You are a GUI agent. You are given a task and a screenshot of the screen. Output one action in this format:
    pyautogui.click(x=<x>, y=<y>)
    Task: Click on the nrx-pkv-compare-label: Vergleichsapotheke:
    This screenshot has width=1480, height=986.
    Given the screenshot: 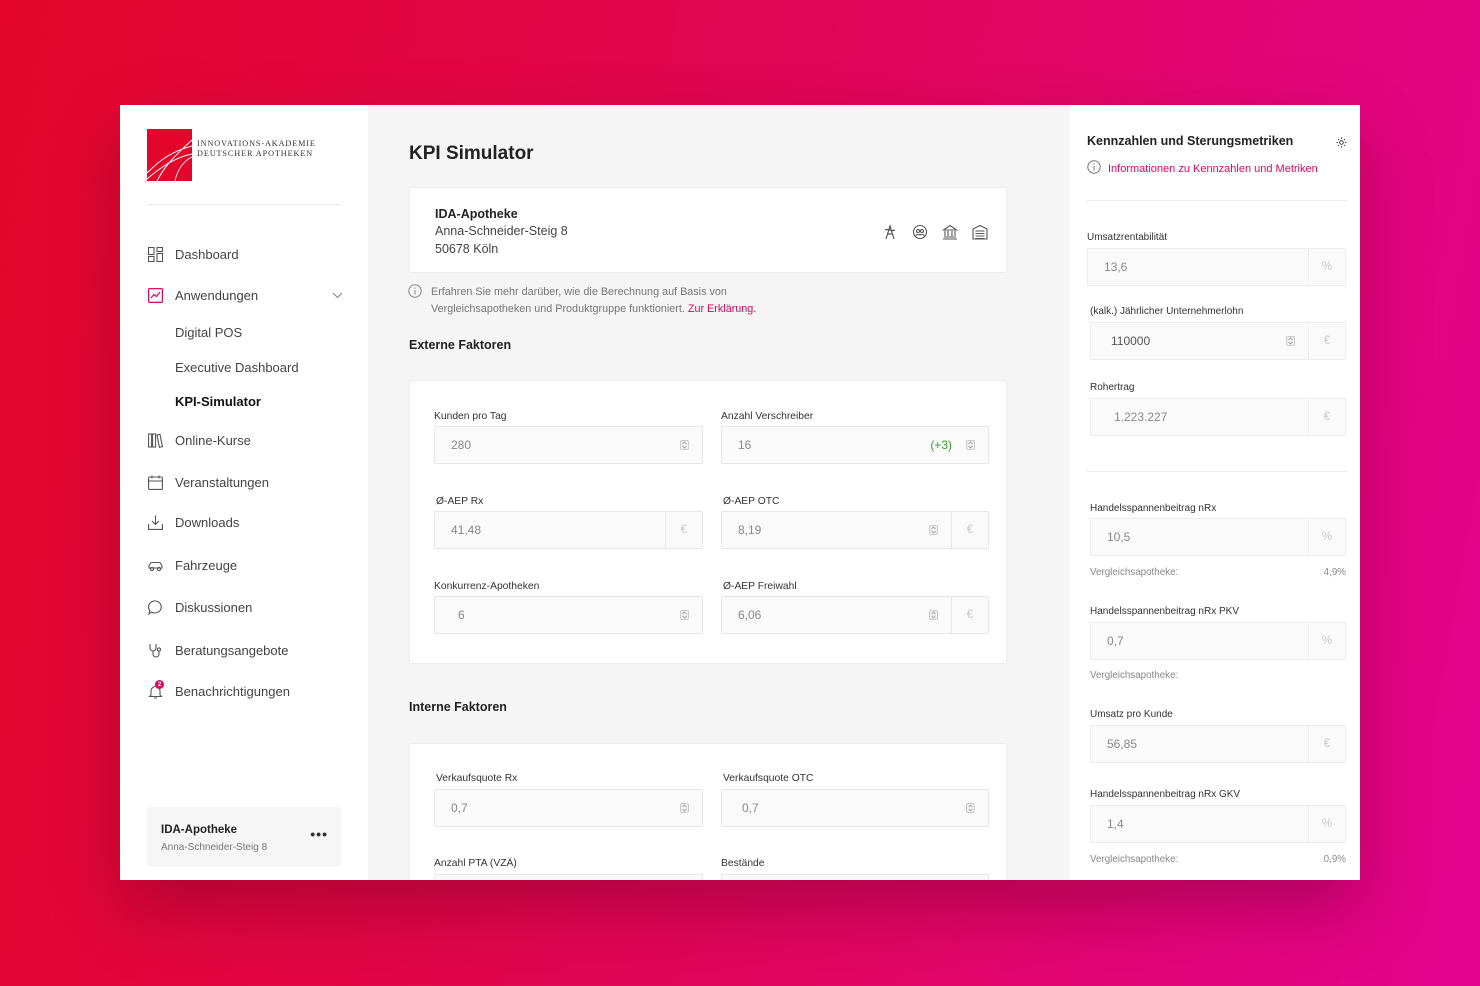 What is the action you would take?
    pyautogui.click(x=1134, y=675)
    